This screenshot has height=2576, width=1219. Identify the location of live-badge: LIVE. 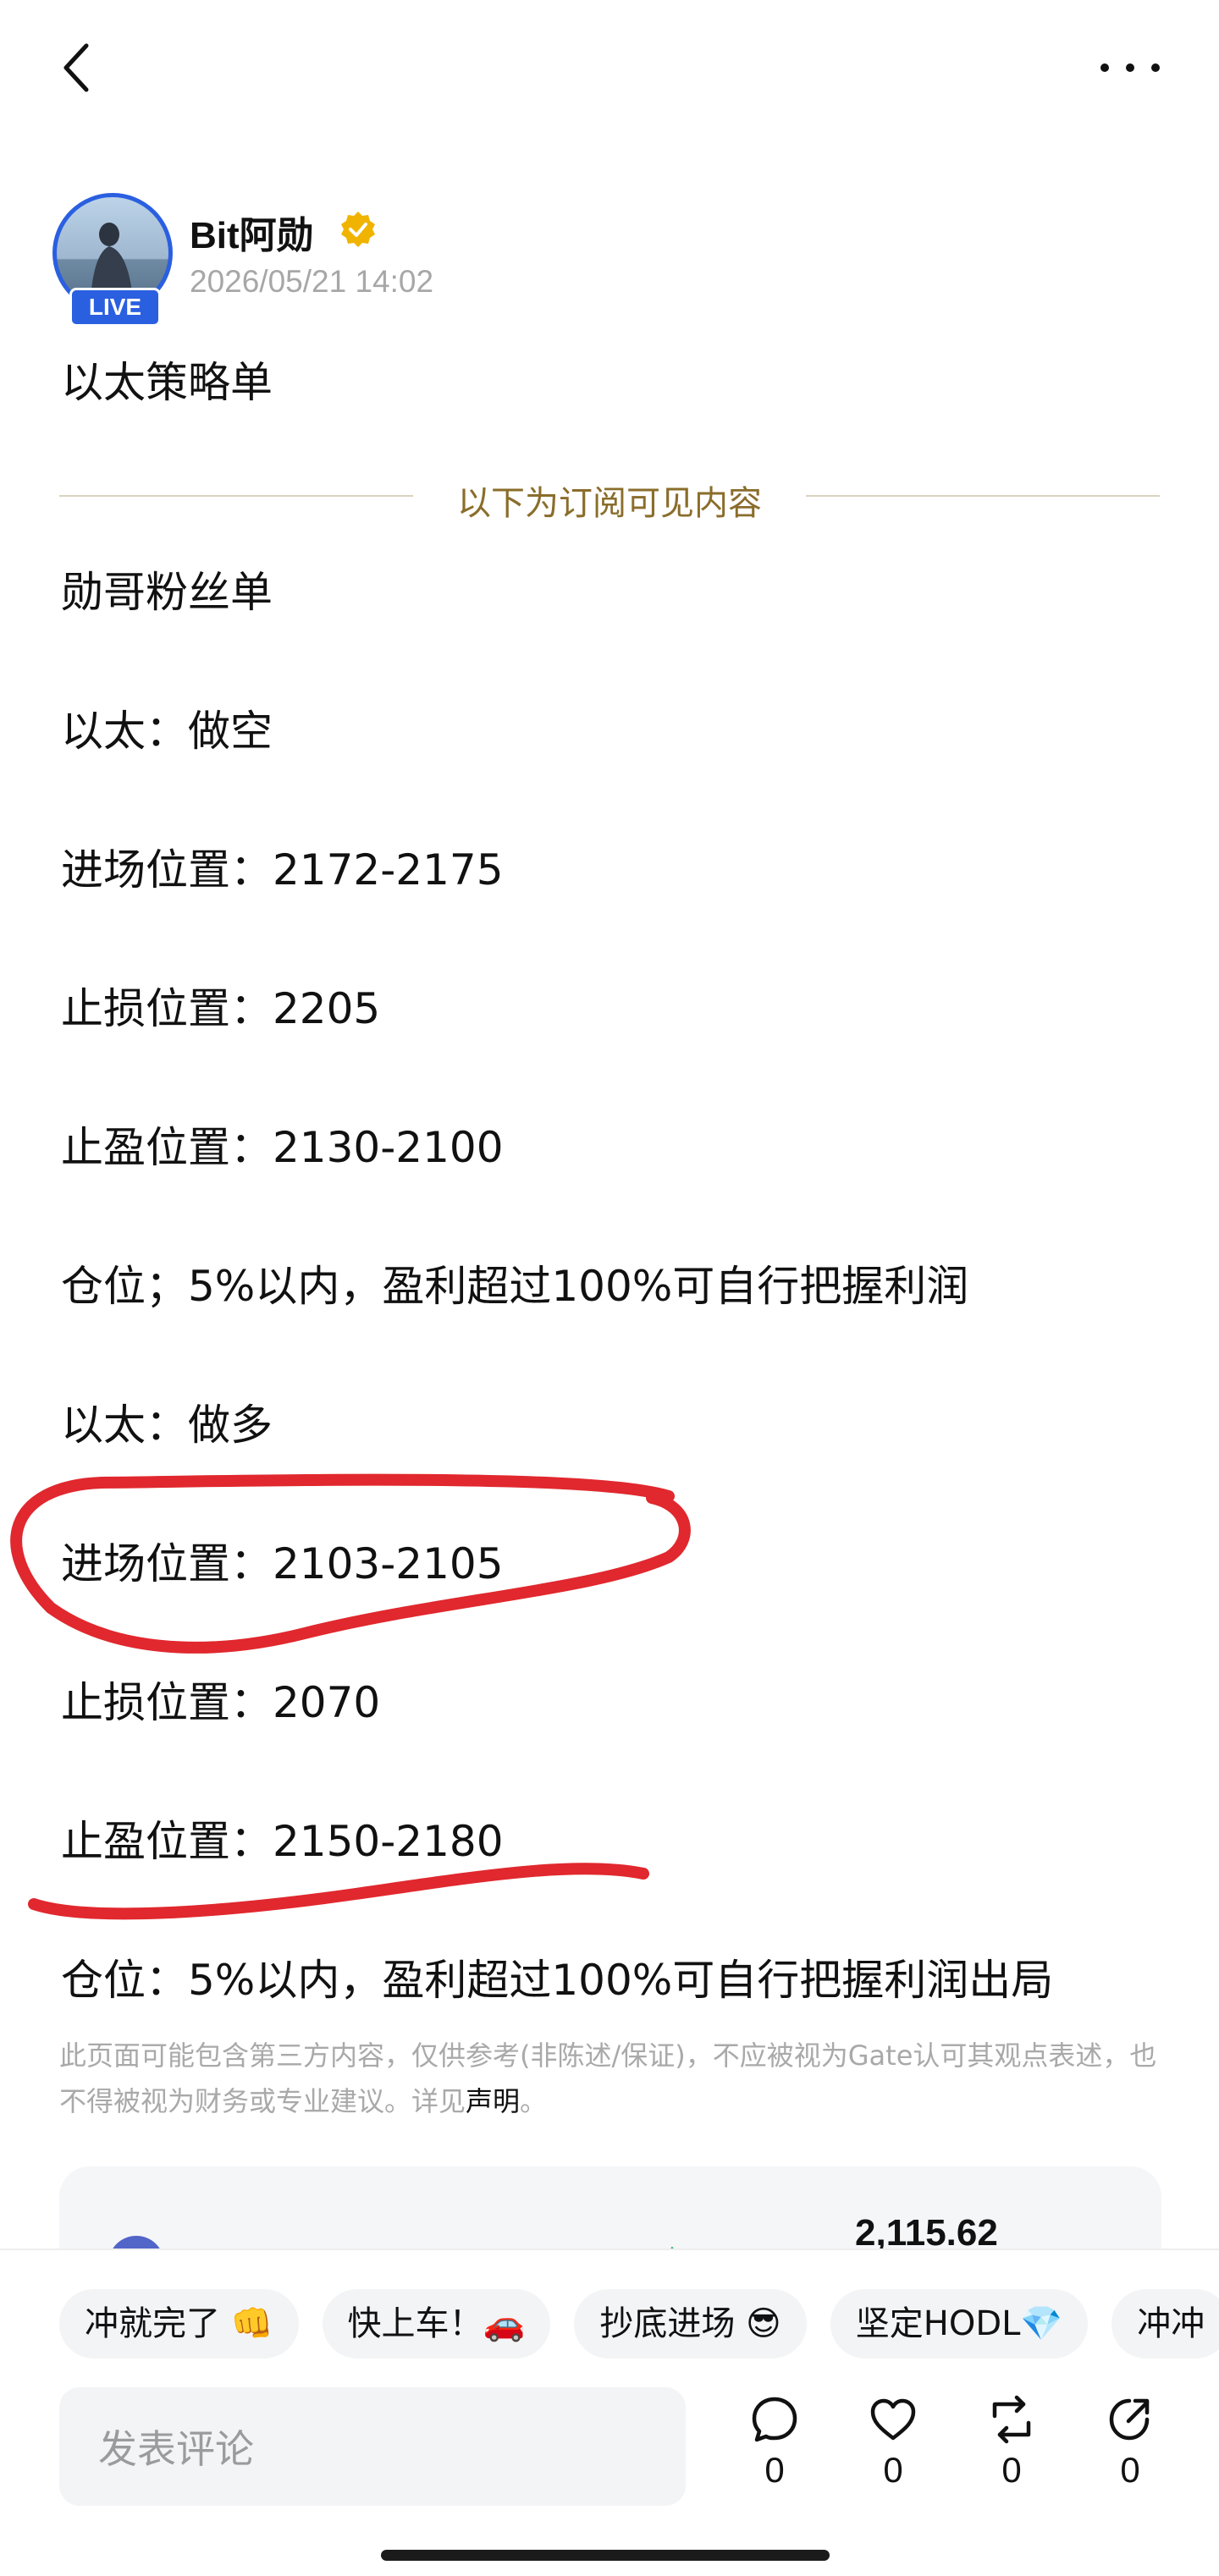
(115, 307).